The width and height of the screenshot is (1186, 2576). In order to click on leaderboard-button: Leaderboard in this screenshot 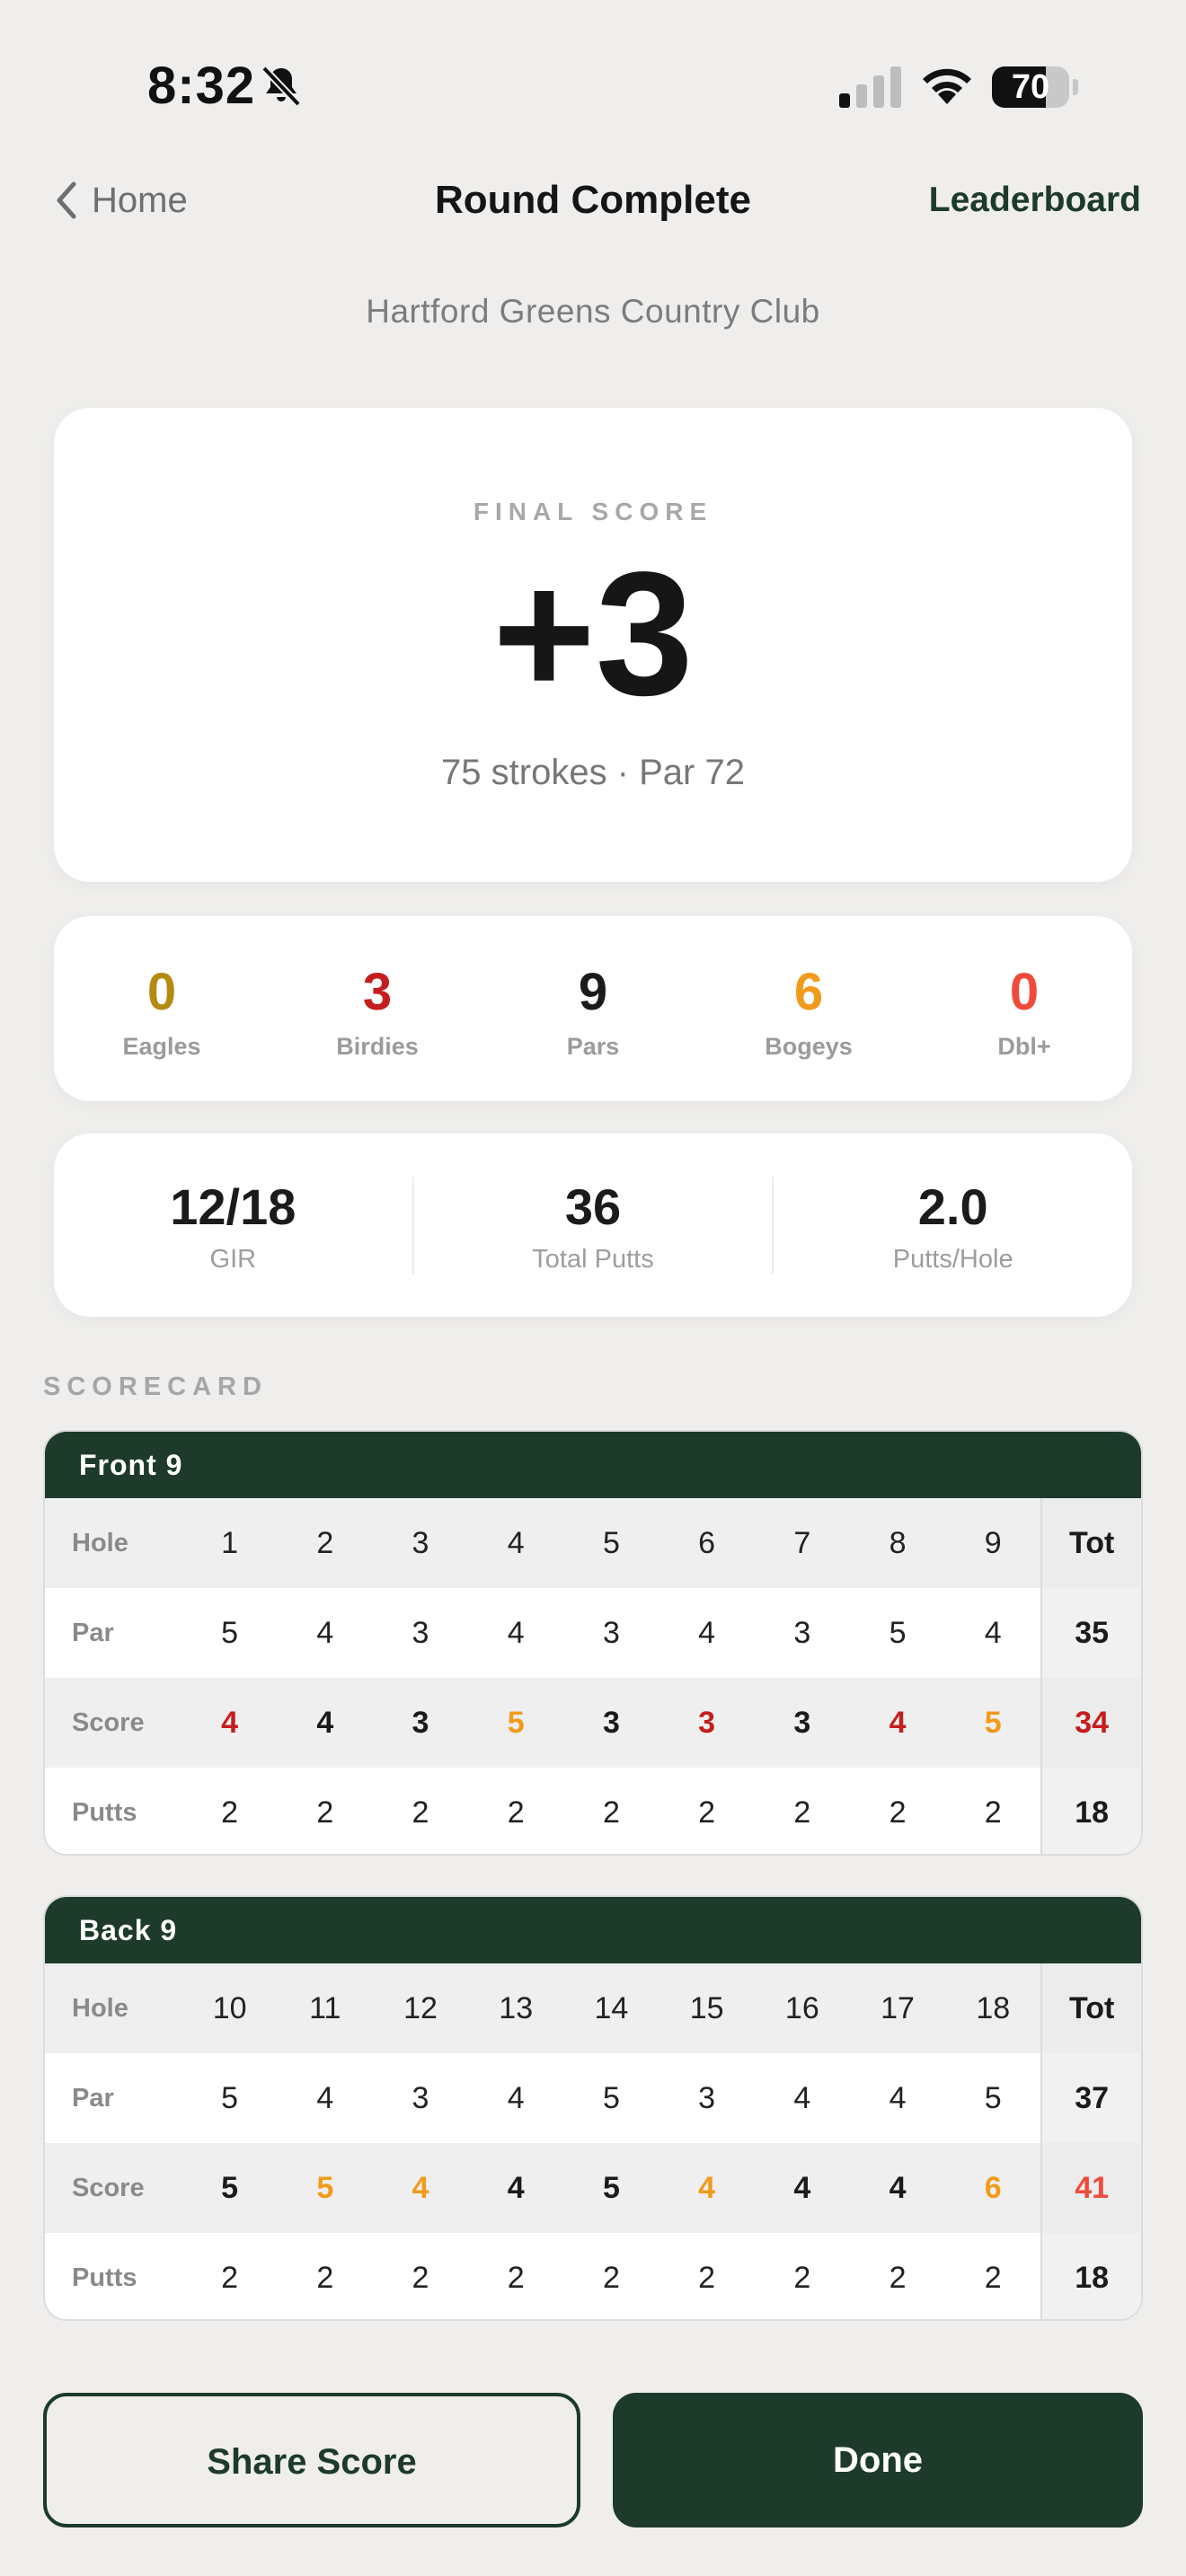, I will do `click(1035, 200)`.